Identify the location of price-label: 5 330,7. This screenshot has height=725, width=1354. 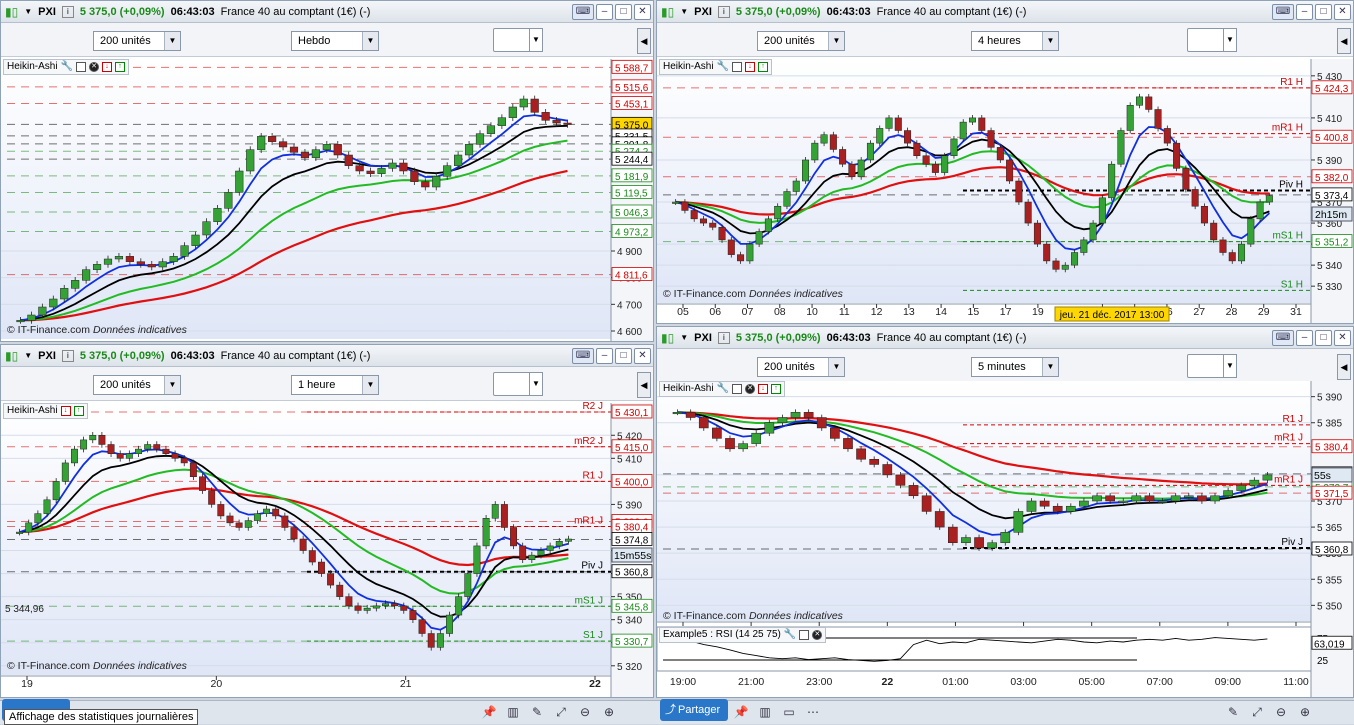
(632, 642).